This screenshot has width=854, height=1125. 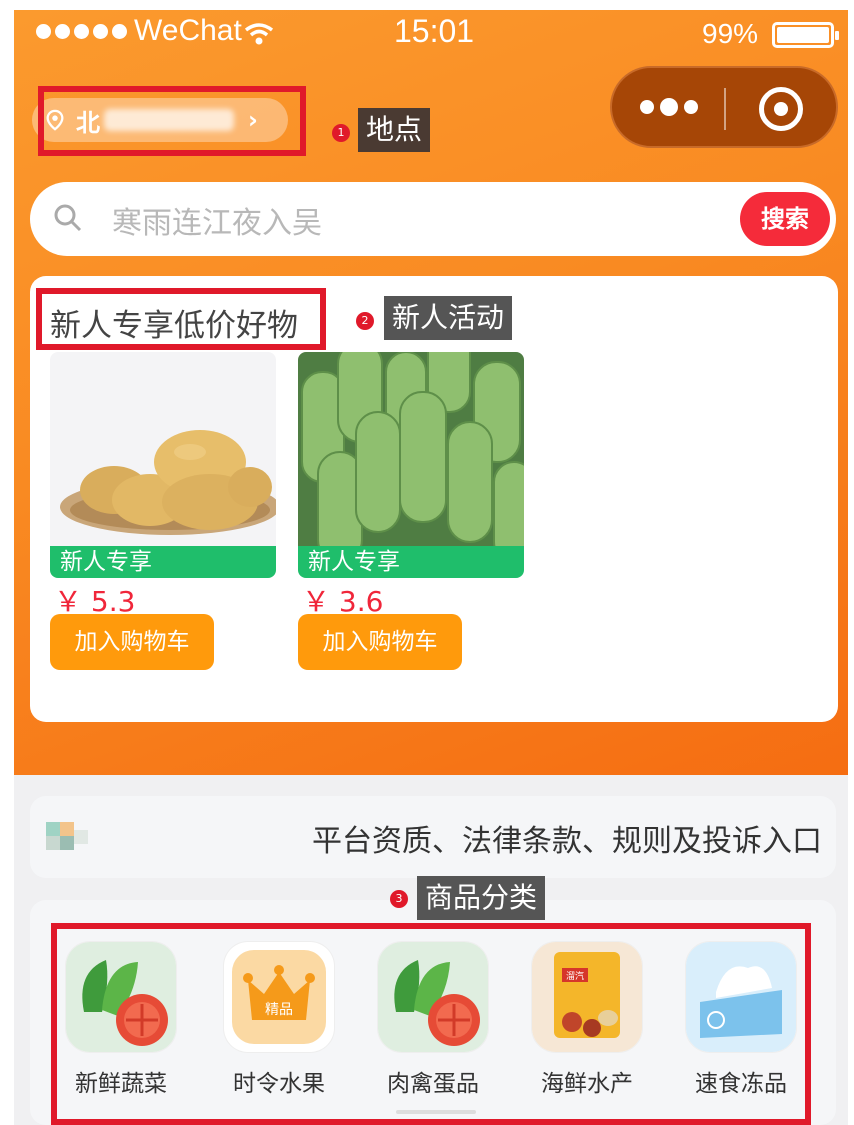 I want to click on capsule-divider, so click(x=725, y=109).